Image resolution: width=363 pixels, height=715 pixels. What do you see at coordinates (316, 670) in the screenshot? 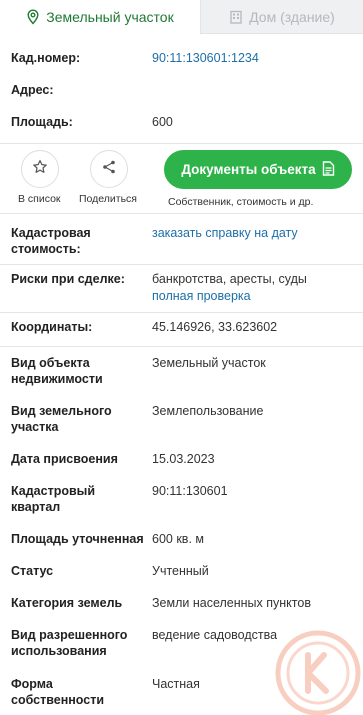
I see `watermark-logo` at bounding box center [316, 670].